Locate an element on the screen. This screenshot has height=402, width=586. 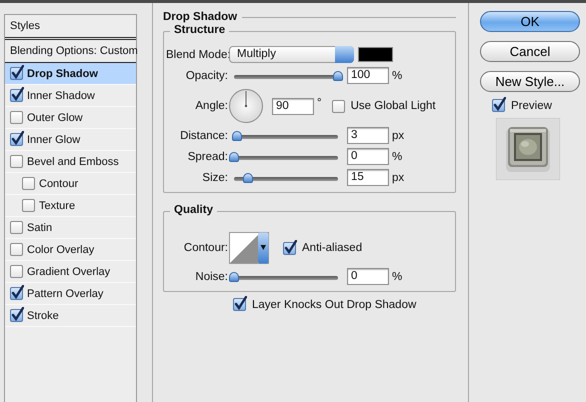
style-list-item: Stroke is located at coordinates (70, 316).